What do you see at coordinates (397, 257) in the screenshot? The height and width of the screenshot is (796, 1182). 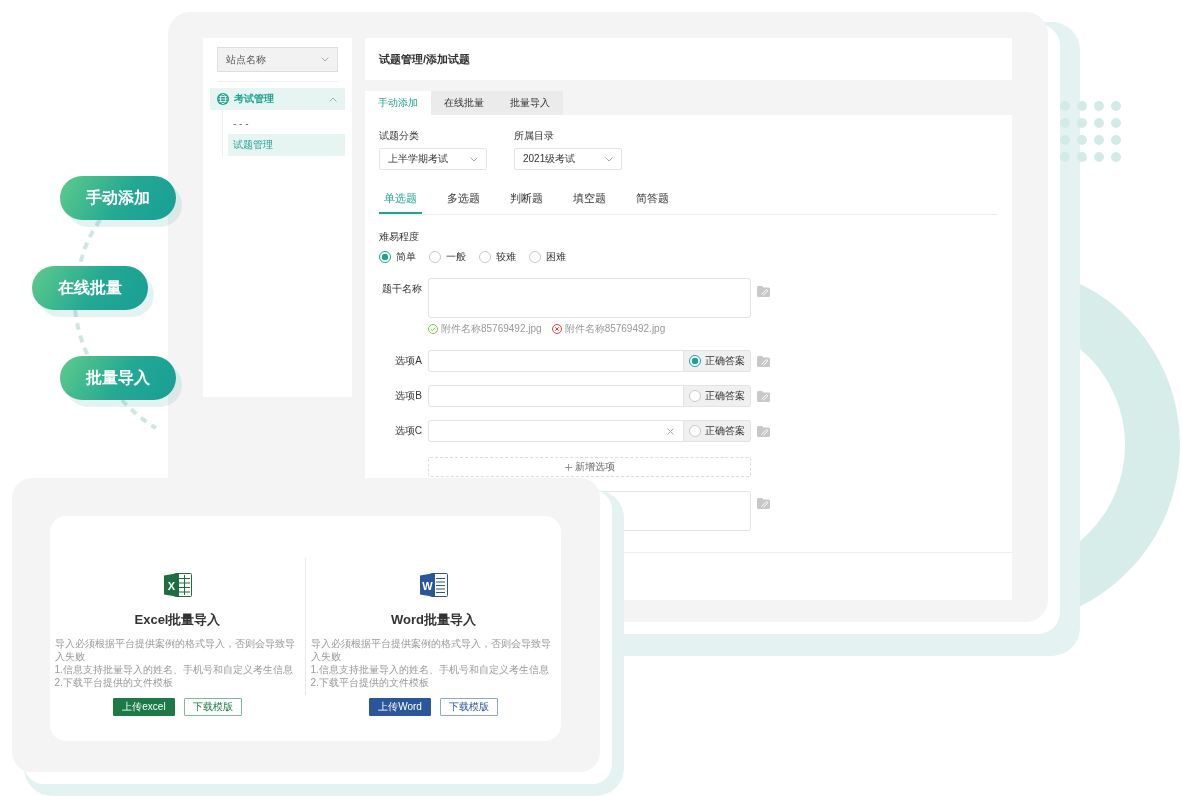 I see `radio-option: 简单` at bounding box center [397, 257].